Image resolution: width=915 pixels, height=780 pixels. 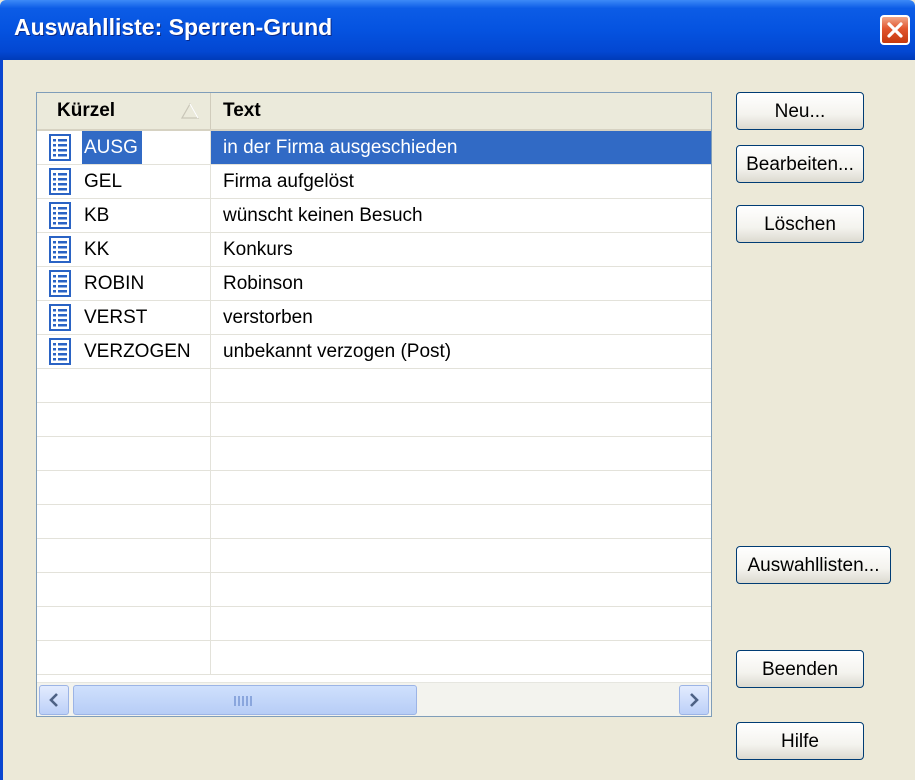 What do you see at coordinates (268, 317) in the screenshot?
I see `text-value: verstorben` at bounding box center [268, 317].